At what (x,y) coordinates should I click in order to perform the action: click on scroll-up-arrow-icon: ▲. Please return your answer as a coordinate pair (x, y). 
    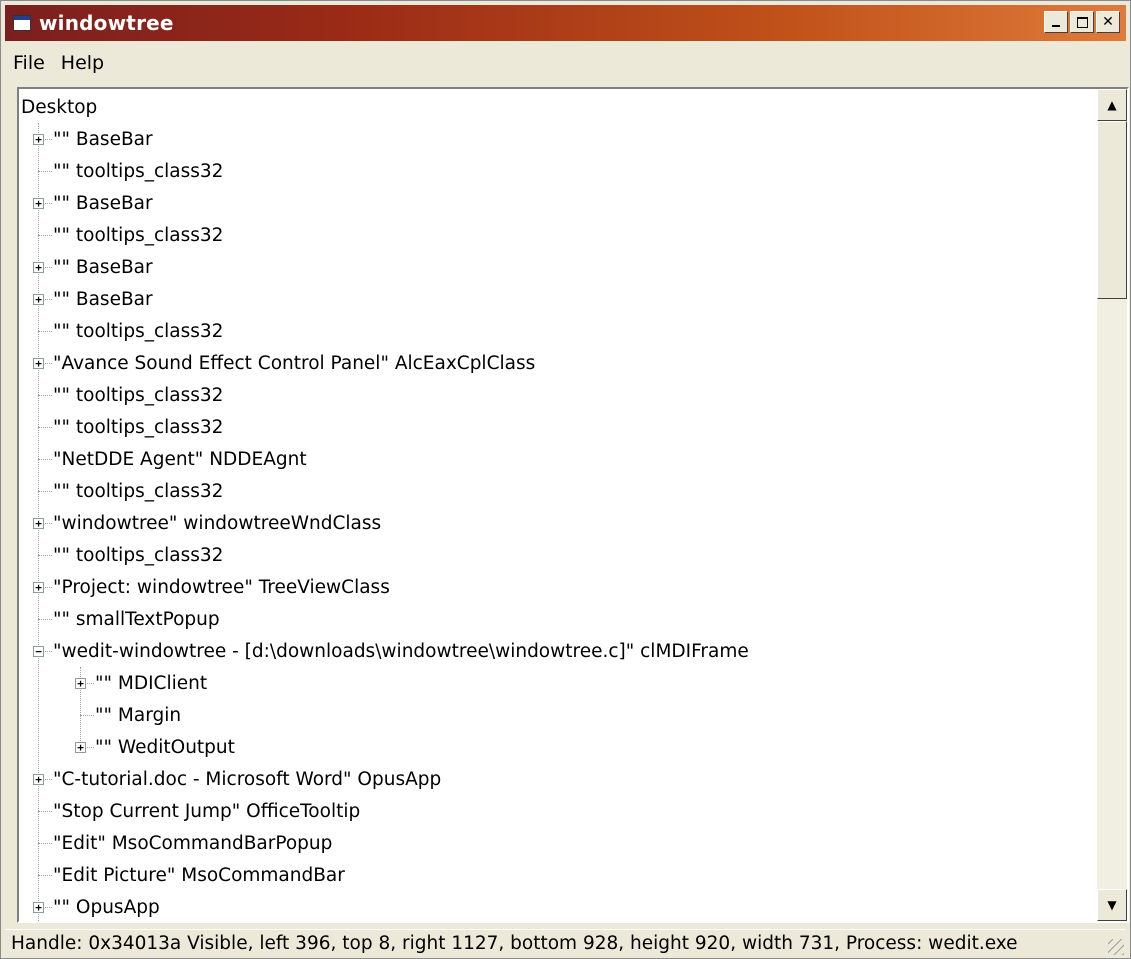
    Looking at the image, I should click on (1112, 105).